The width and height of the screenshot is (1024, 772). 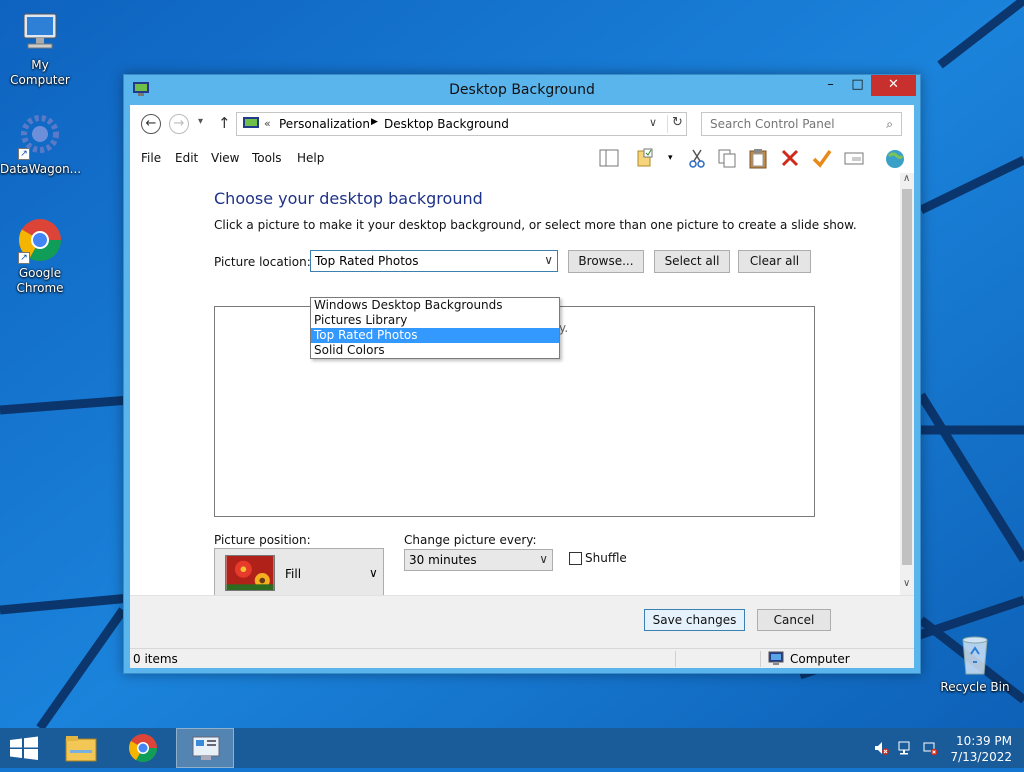 I want to click on chrome-taskbar-icon, so click(x=143, y=748).